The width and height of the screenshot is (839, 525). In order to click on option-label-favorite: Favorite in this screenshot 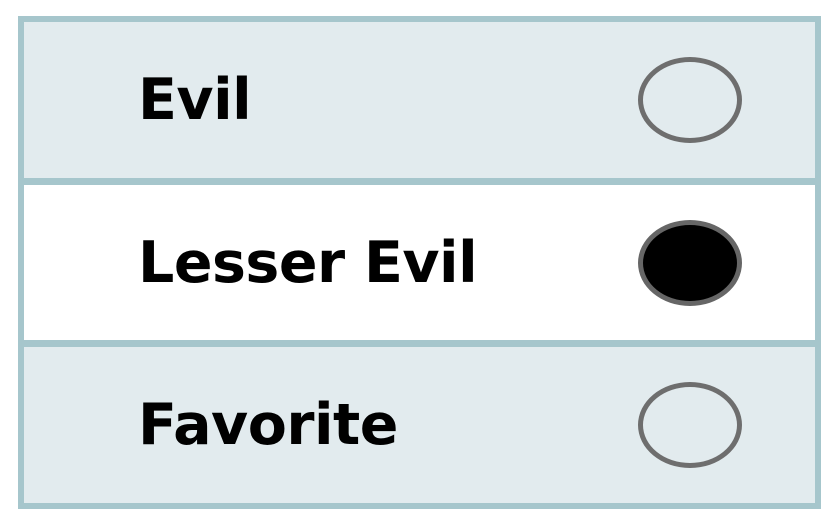, I will do `click(268, 425)`.